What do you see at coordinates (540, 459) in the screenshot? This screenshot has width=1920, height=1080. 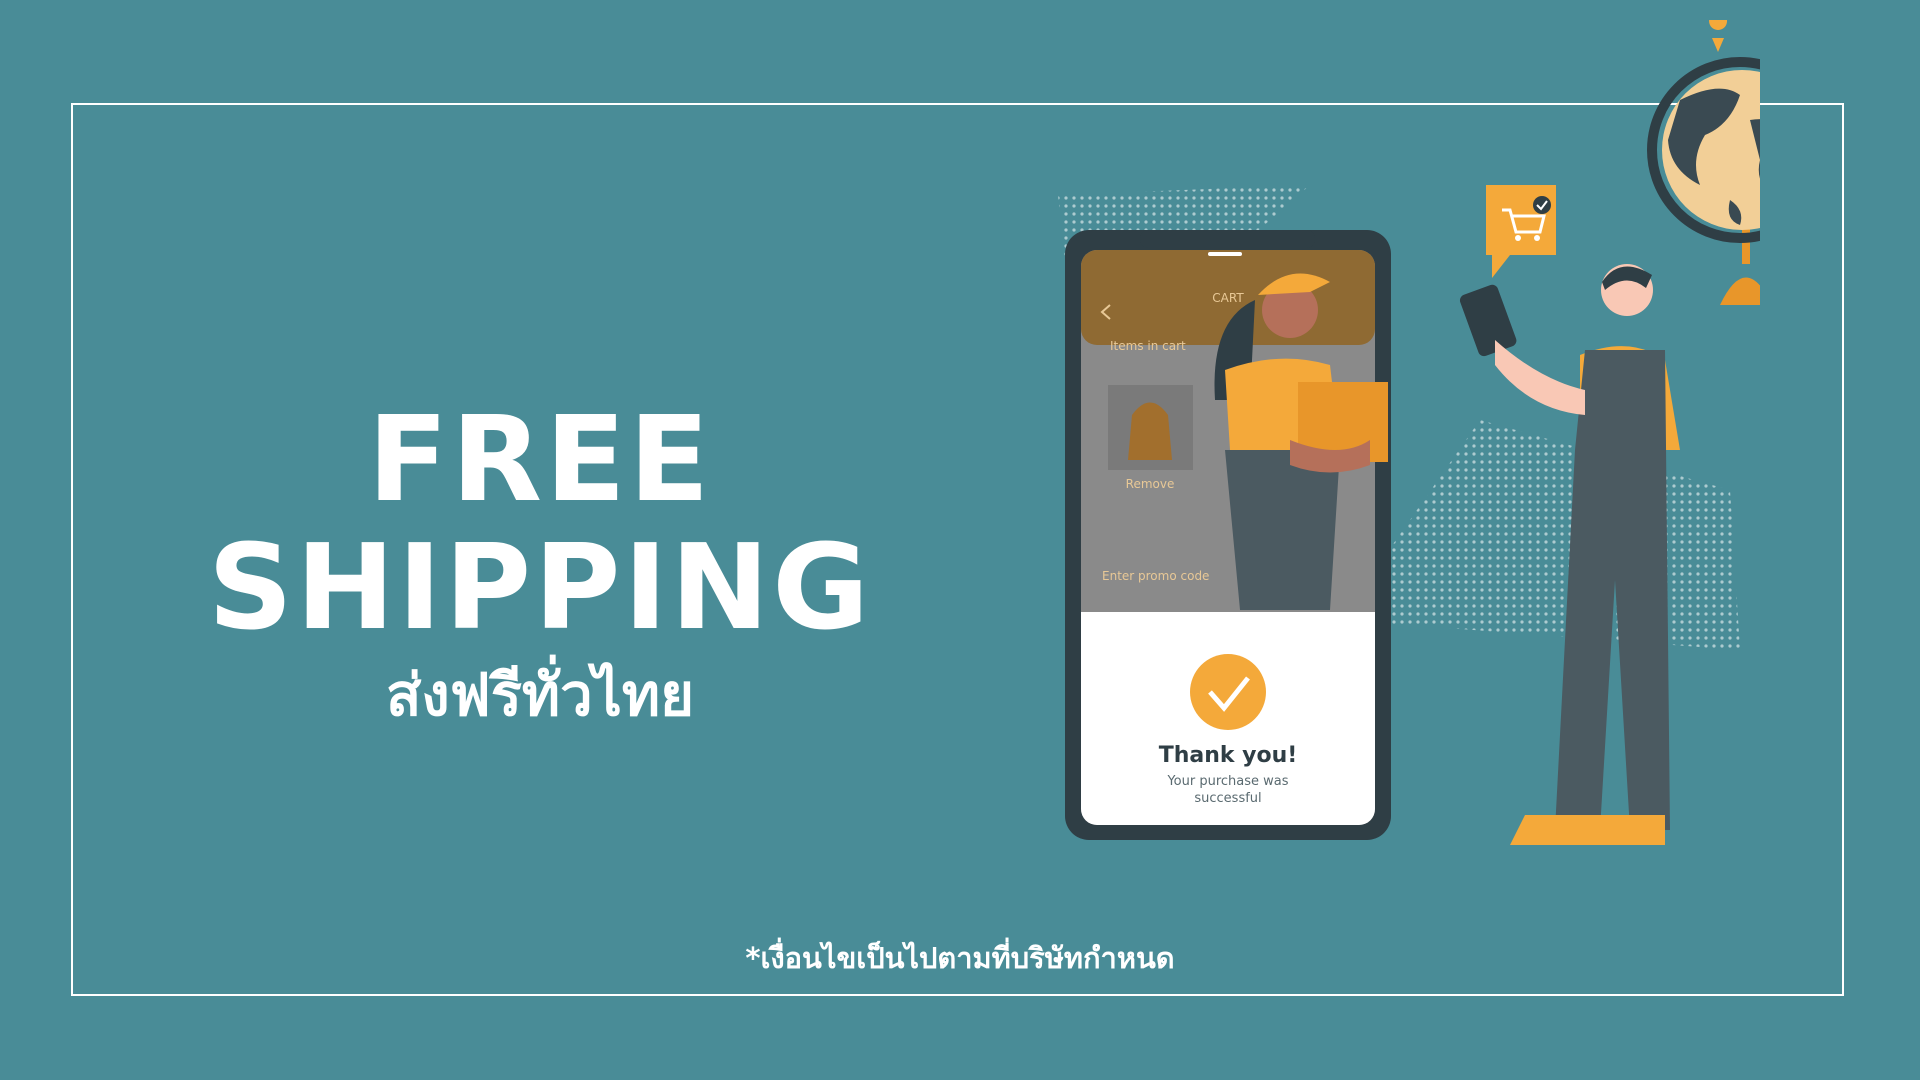 I see `headline-free: FREE` at bounding box center [540, 459].